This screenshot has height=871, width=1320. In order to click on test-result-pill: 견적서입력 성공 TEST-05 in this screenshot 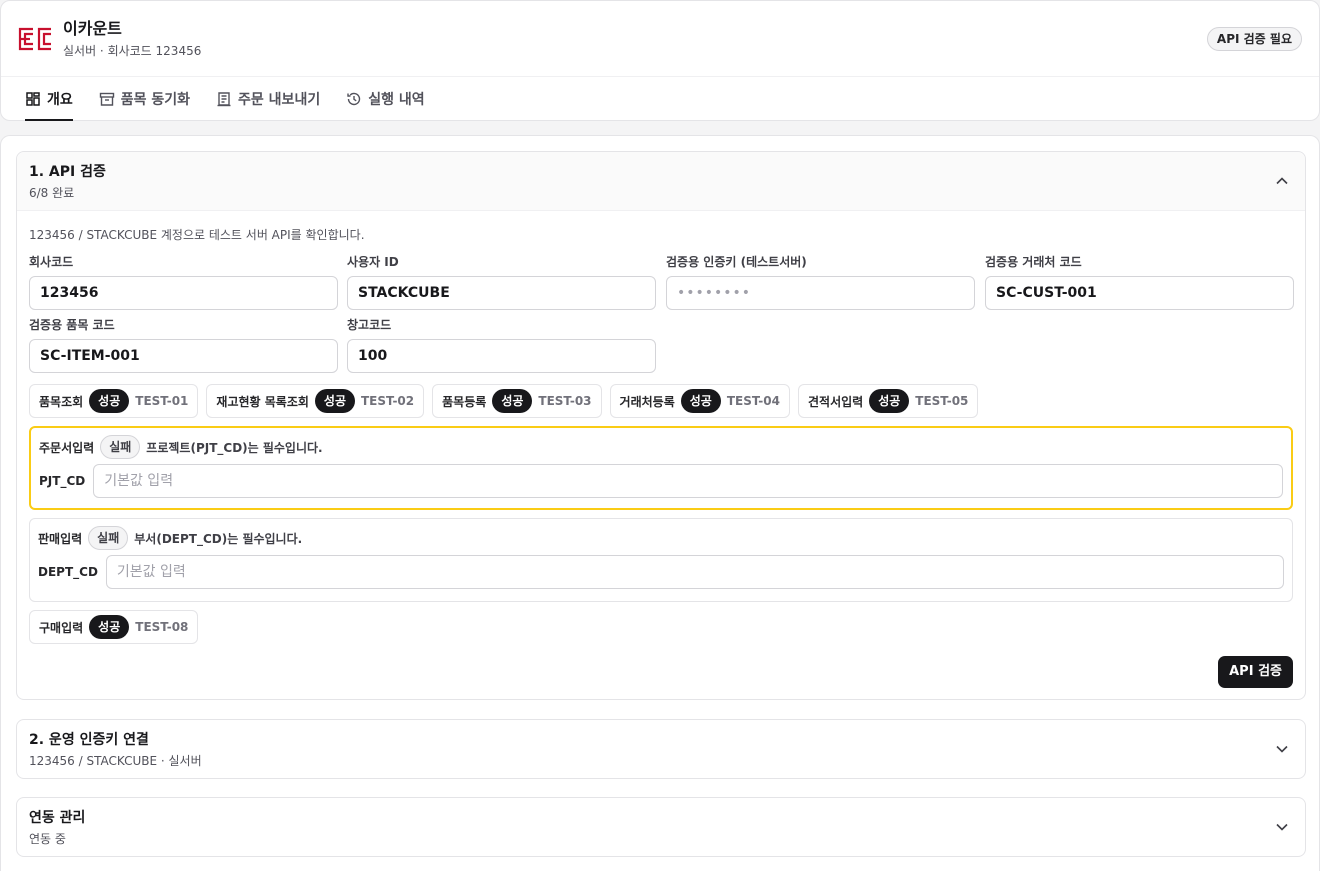, I will do `click(888, 401)`.